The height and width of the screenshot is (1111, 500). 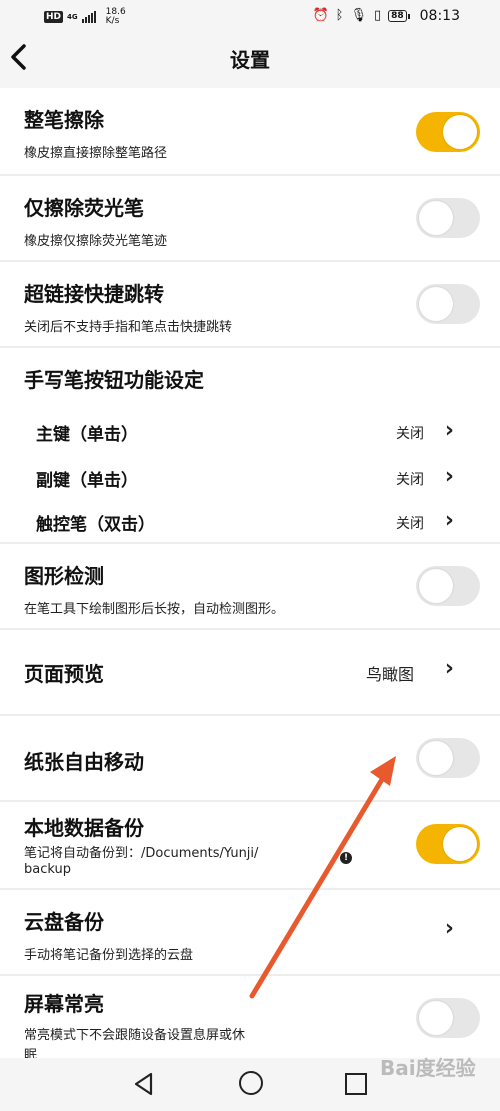 I want to click on page-preview-value: 鸟瞰图, so click(x=389, y=674).